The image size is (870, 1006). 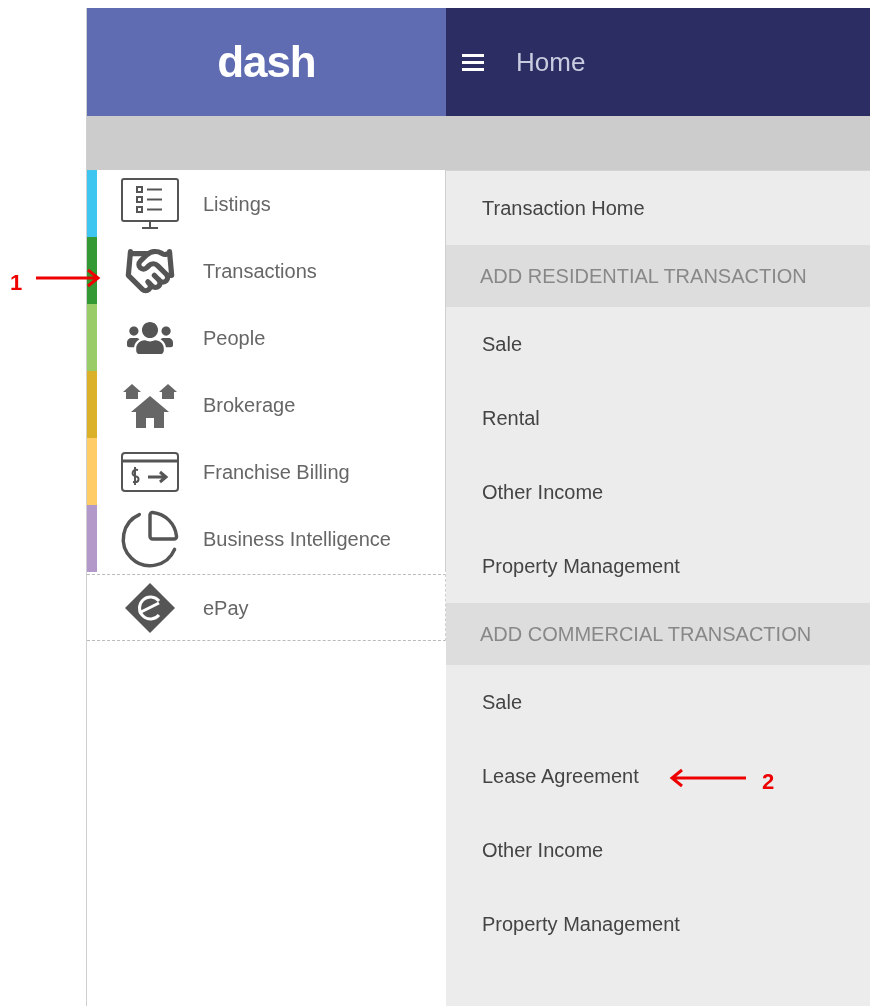 What do you see at coordinates (150, 404) in the screenshot?
I see `houses-icon` at bounding box center [150, 404].